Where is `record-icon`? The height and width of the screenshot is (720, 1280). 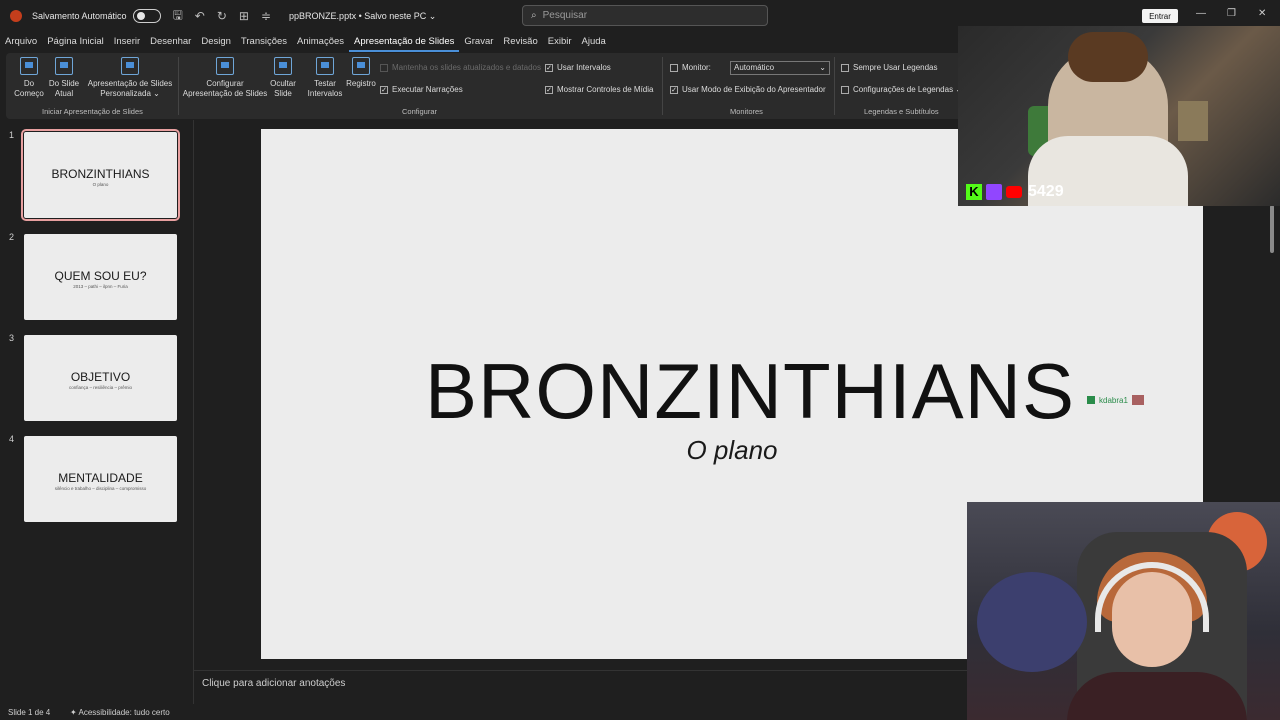 record-icon is located at coordinates (361, 66).